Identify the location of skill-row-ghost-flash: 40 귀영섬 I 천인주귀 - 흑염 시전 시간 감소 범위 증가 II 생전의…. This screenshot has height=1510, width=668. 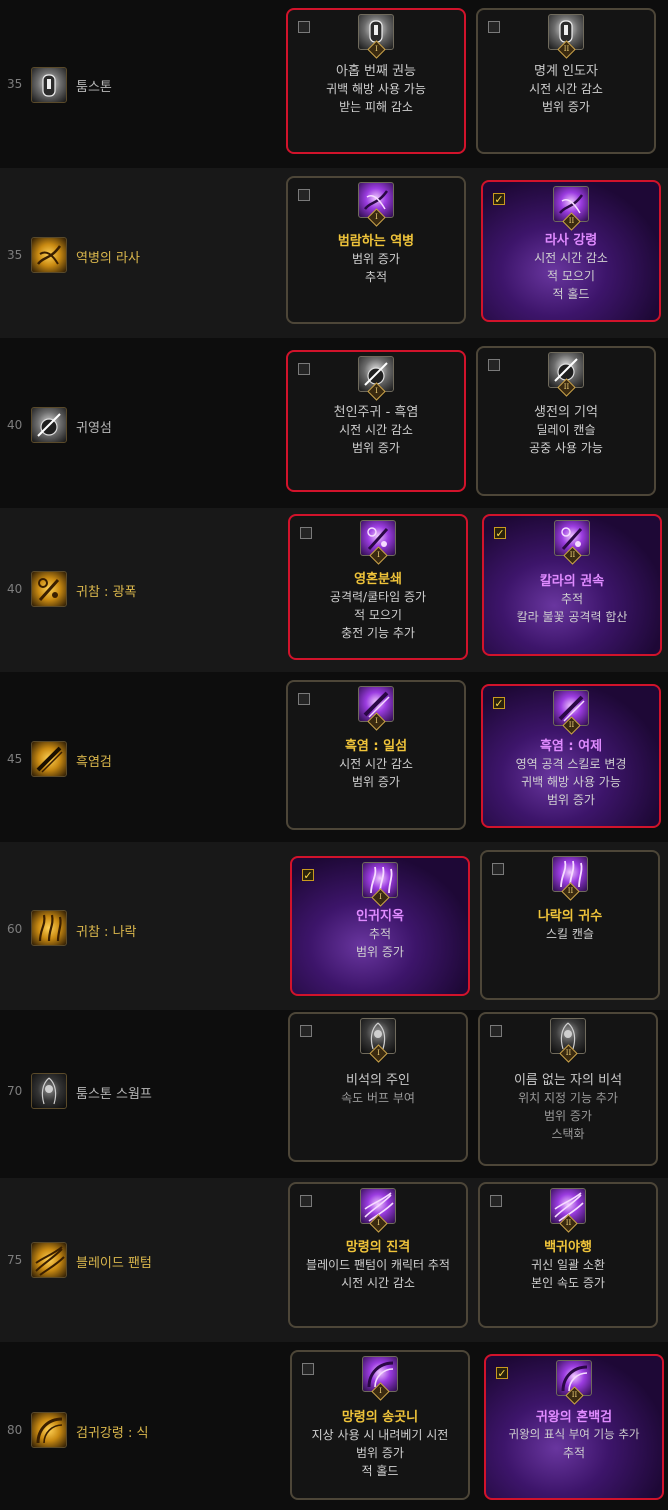
(334, 423).